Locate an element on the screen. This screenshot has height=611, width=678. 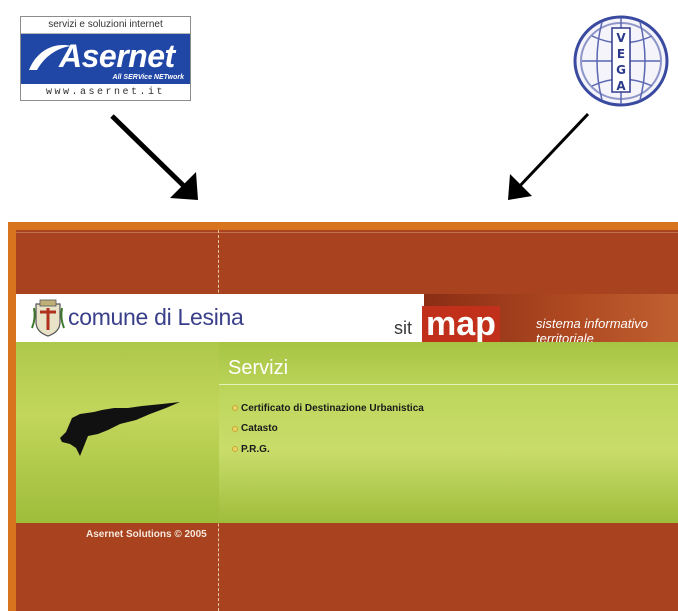
menu-item-label: Certificato di Destinazione Urbanistica is located at coordinates (332, 408).